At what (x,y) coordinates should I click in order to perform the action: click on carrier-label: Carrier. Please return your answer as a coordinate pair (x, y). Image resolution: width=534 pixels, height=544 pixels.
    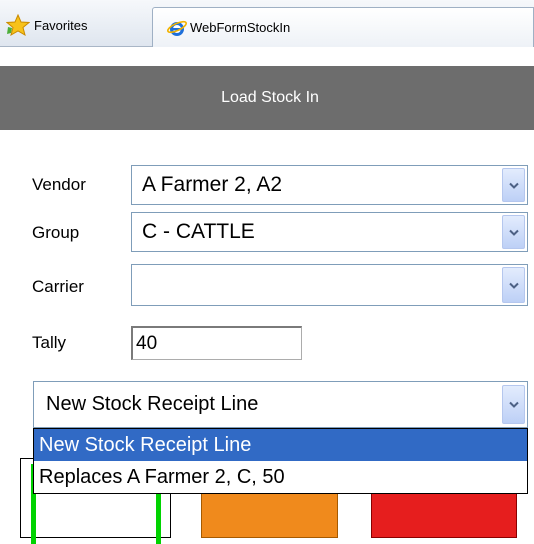
    Looking at the image, I should click on (58, 286).